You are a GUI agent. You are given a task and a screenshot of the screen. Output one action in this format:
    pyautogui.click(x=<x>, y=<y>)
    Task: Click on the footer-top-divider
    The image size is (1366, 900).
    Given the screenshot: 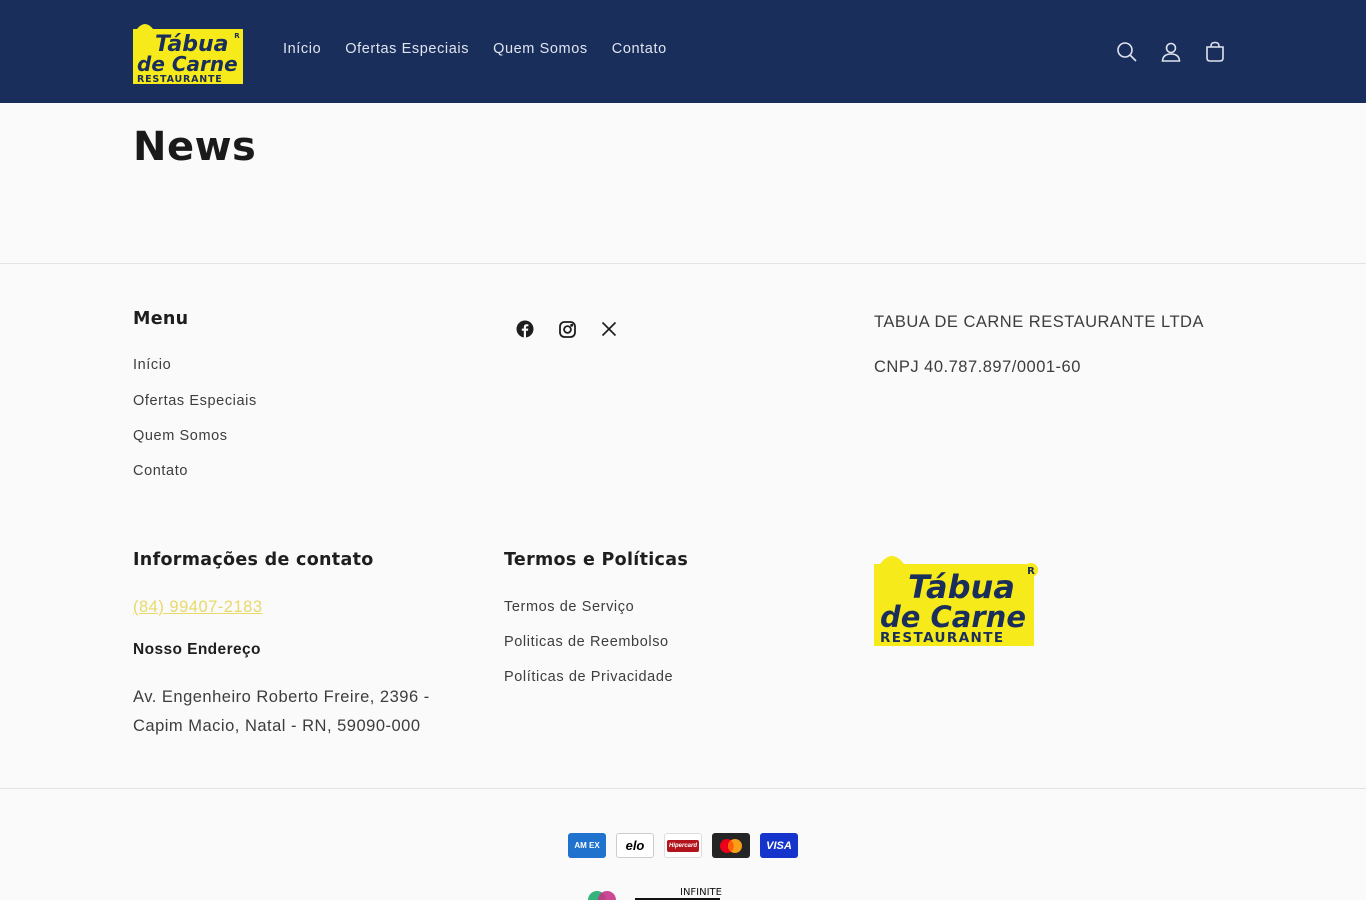 What is the action you would take?
    pyautogui.click(x=683, y=263)
    